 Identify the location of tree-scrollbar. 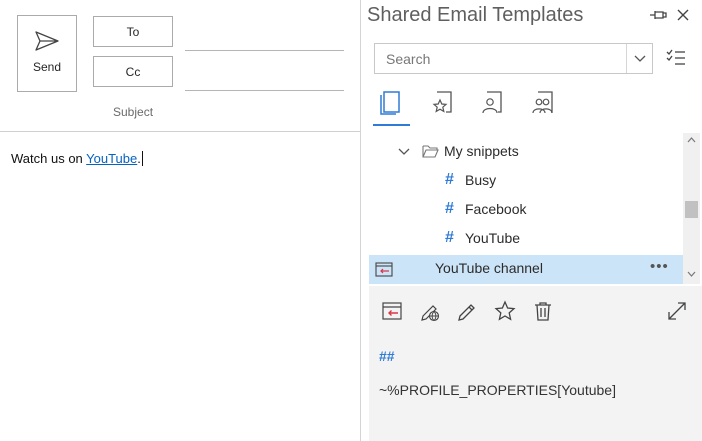
(691, 208).